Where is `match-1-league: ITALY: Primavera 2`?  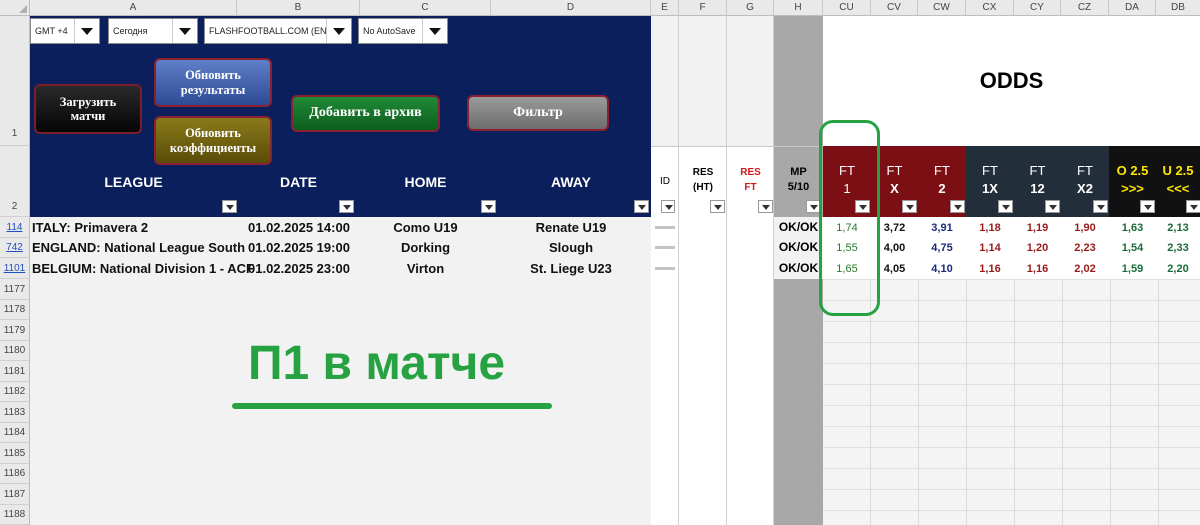 match-1-league: ITALY: Primavera 2 is located at coordinates (90, 227).